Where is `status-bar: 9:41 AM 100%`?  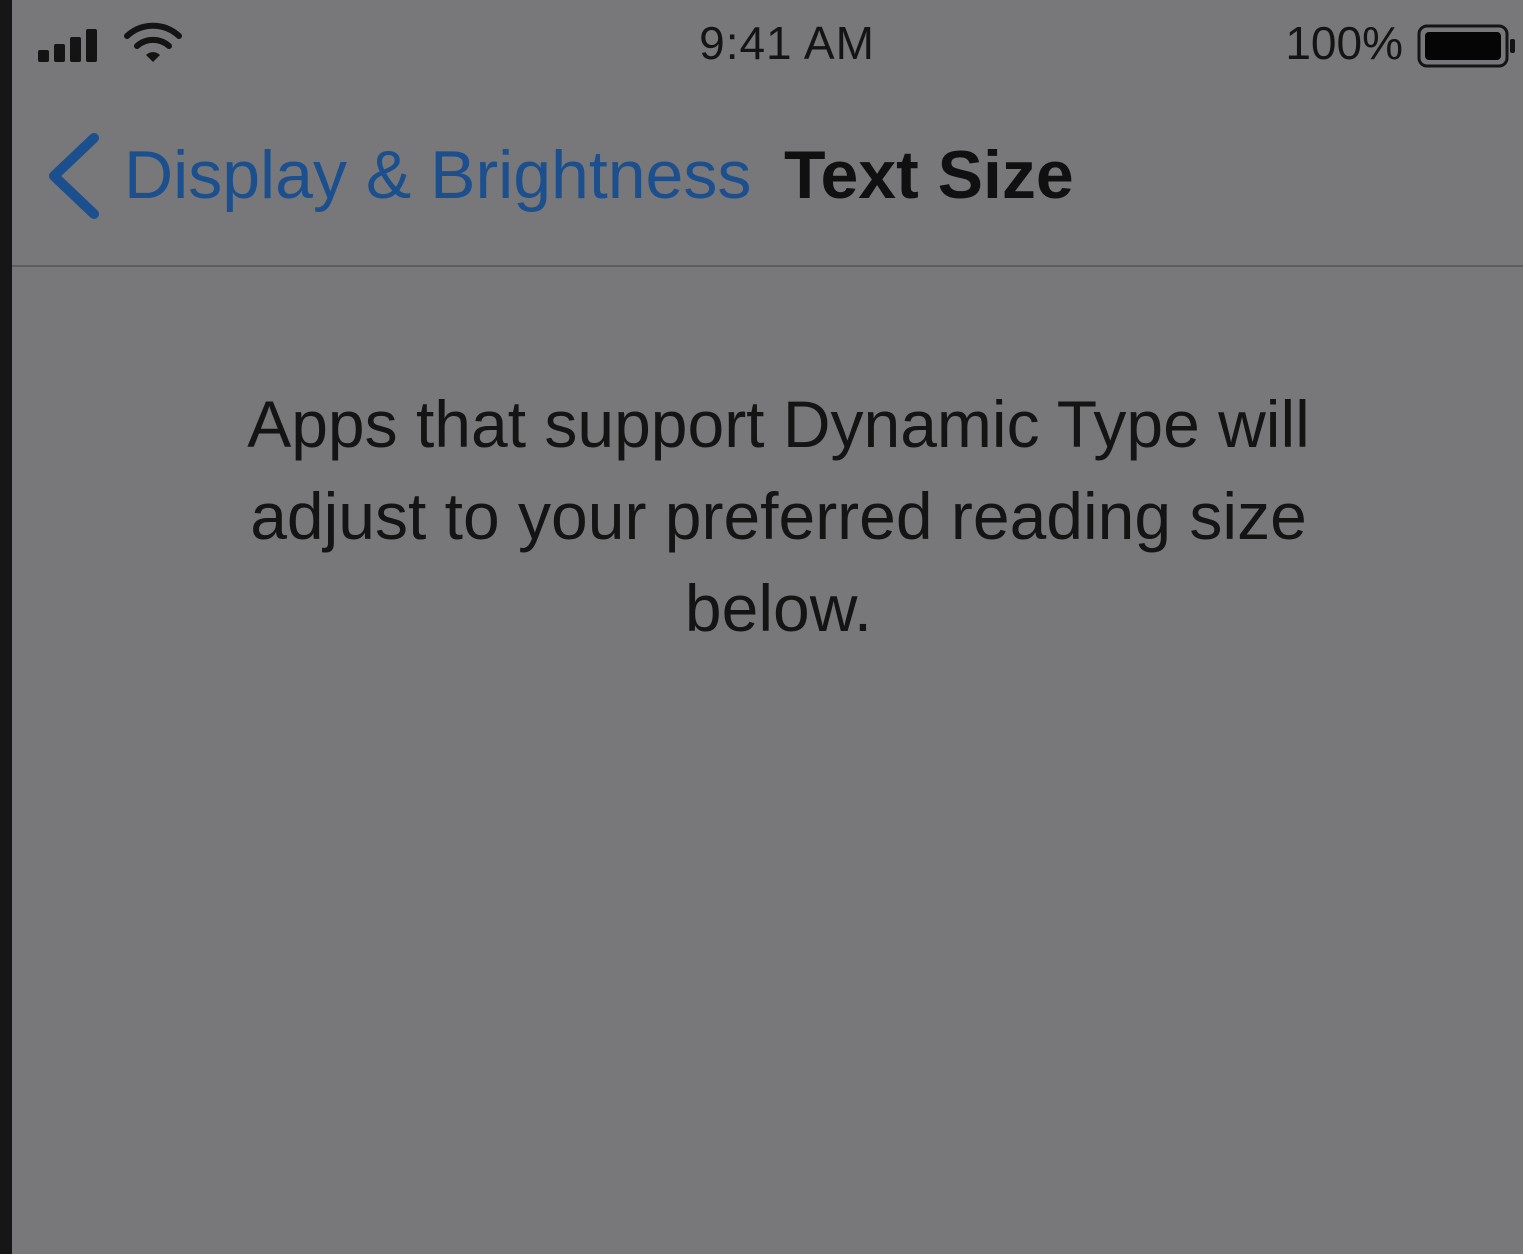 status-bar: 9:41 AM 100% is located at coordinates (767, 46).